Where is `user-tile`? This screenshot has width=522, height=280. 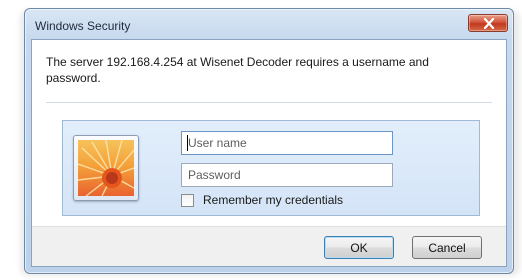 user-tile is located at coordinates (106, 168).